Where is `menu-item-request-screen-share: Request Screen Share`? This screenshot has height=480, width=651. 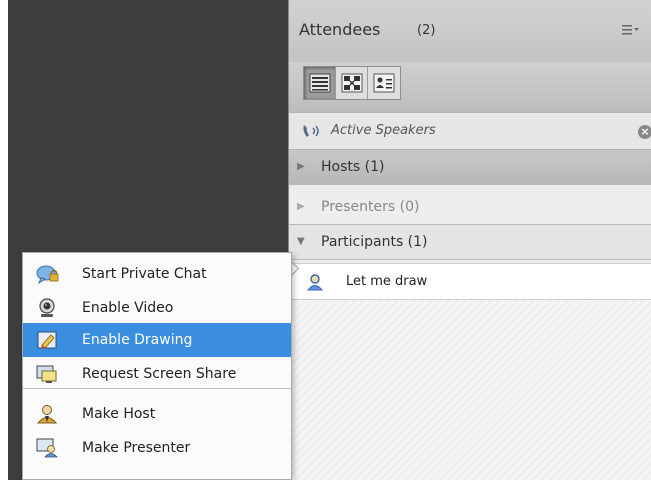
menu-item-request-screen-share: Request Screen Share is located at coordinates (157, 374).